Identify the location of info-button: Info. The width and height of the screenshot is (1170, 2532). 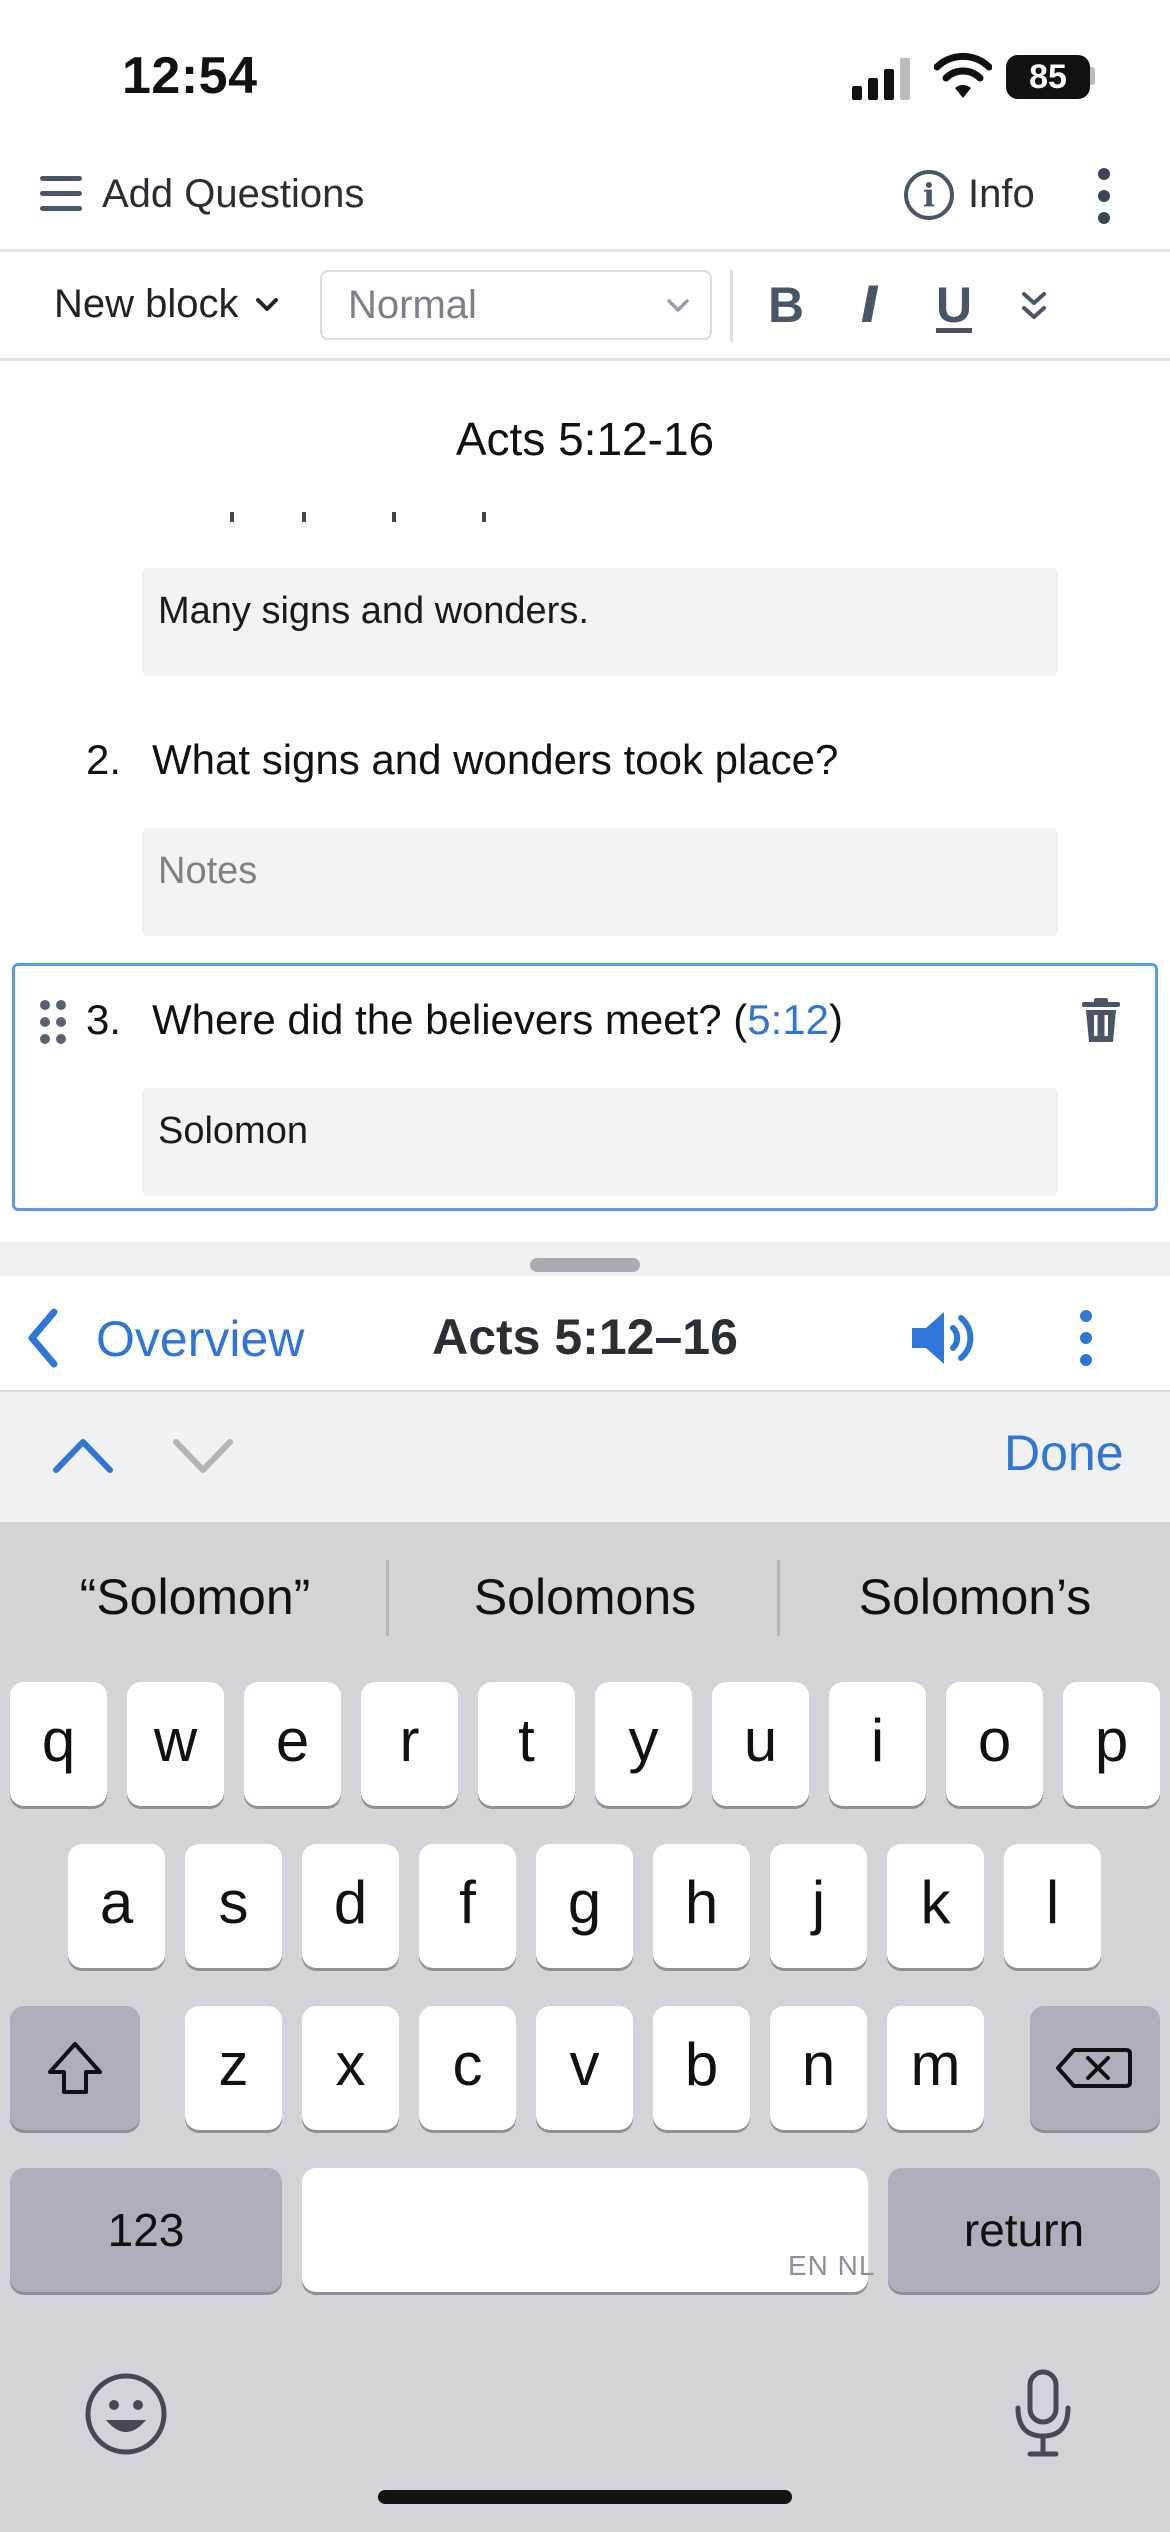
(1001, 194).